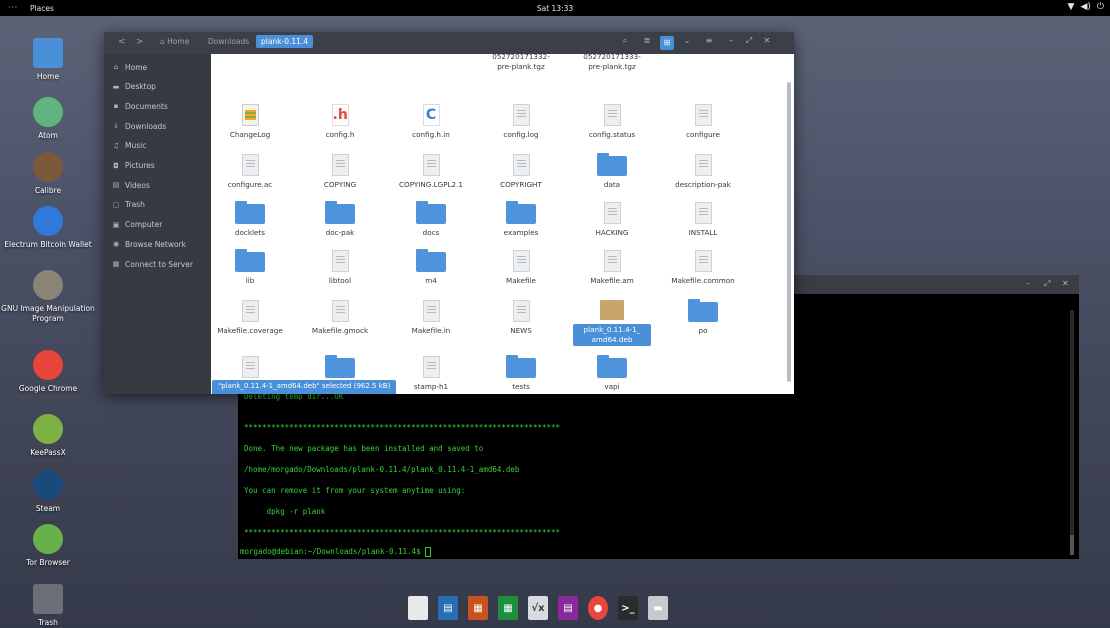 This screenshot has width=1110, height=628. Describe the element at coordinates (555, 8) in the screenshot. I see `clock: Sat 13:33` at that location.